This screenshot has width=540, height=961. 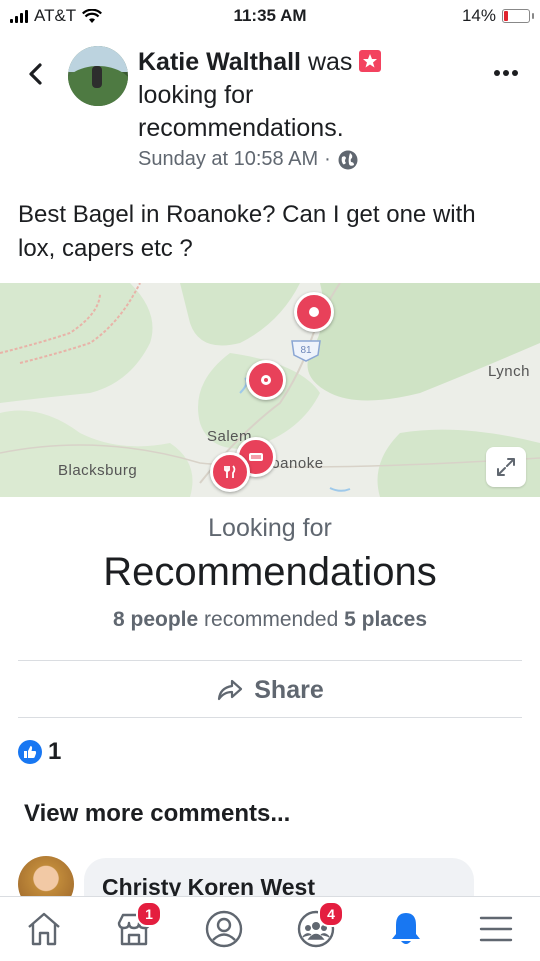 I want to click on more-options-icon, so click(x=506, y=74).